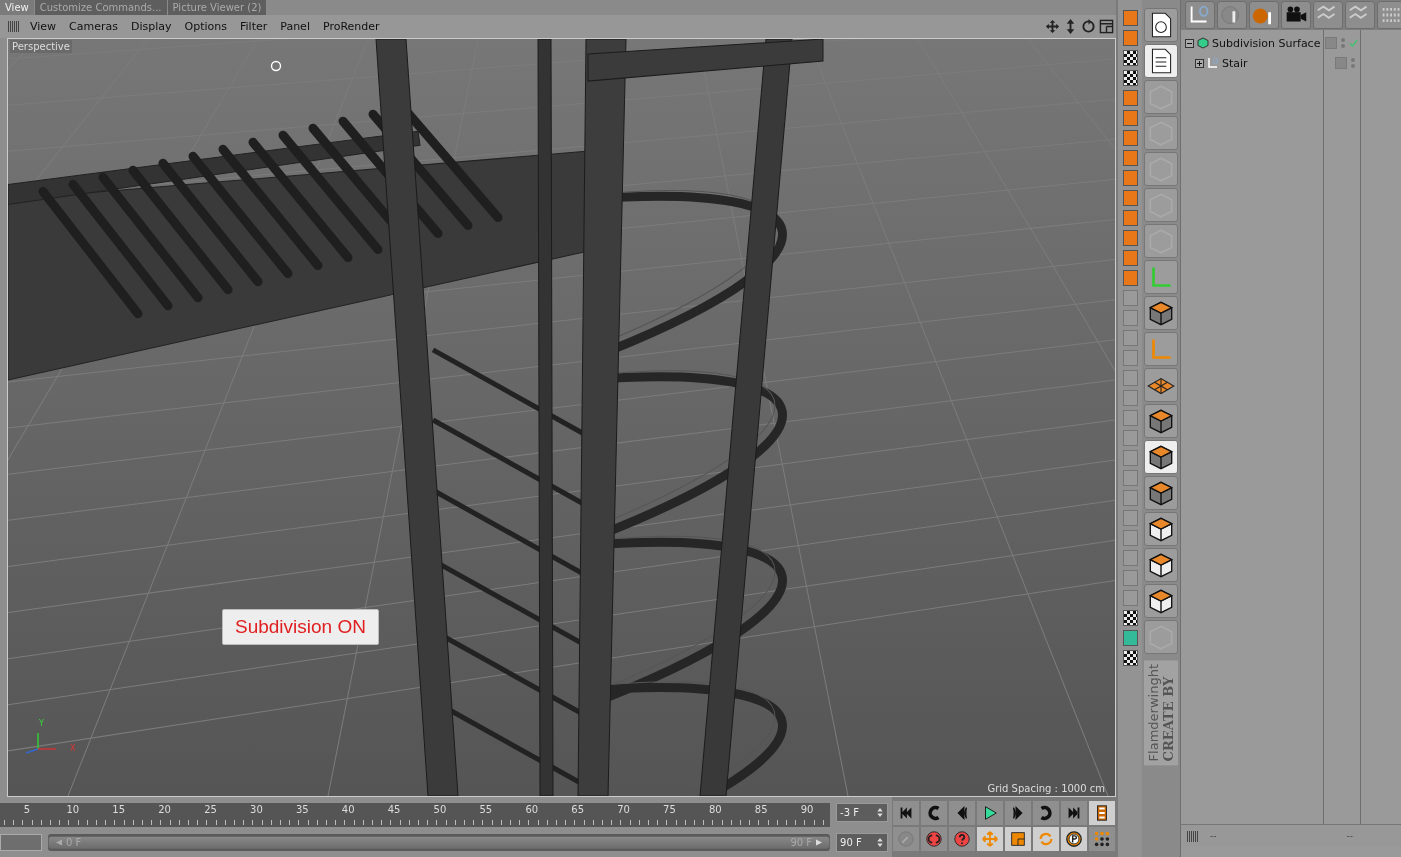 The width and height of the screenshot is (1401, 857). I want to click on object-name: Stair, so click(1274, 63).